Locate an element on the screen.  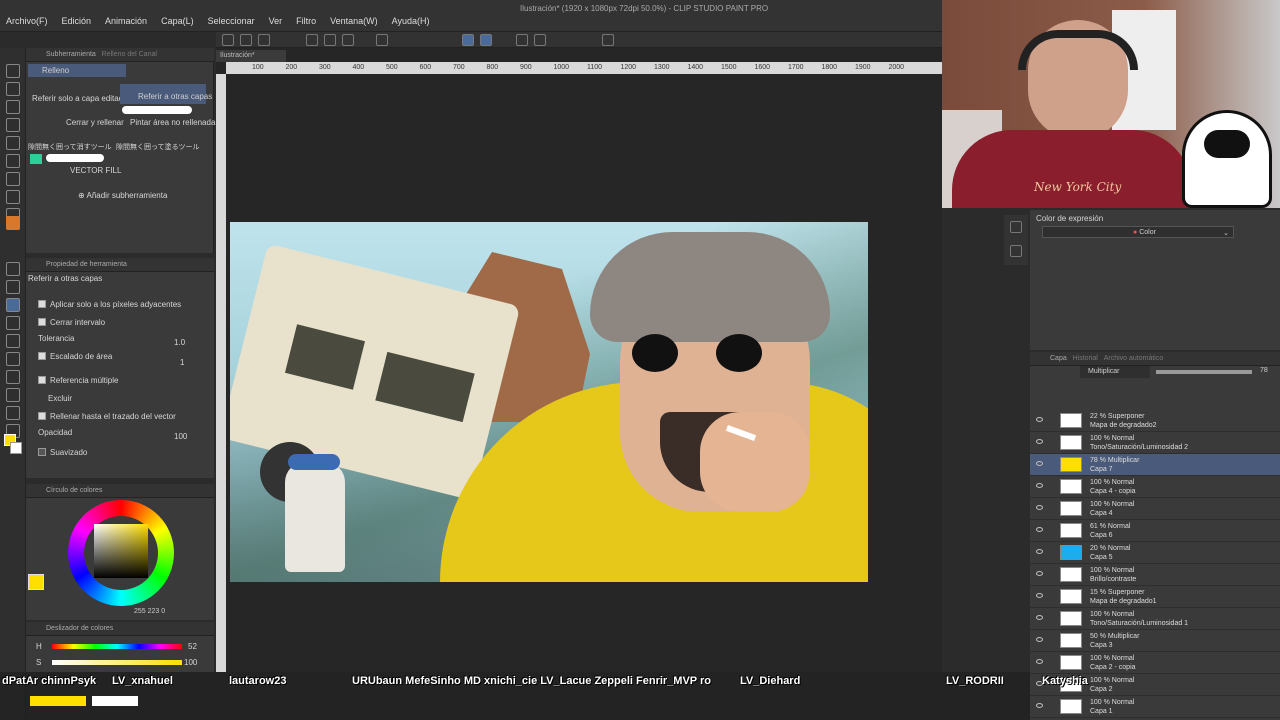
tab-subtool: Subherramienta is located at coordinates (71, 54).